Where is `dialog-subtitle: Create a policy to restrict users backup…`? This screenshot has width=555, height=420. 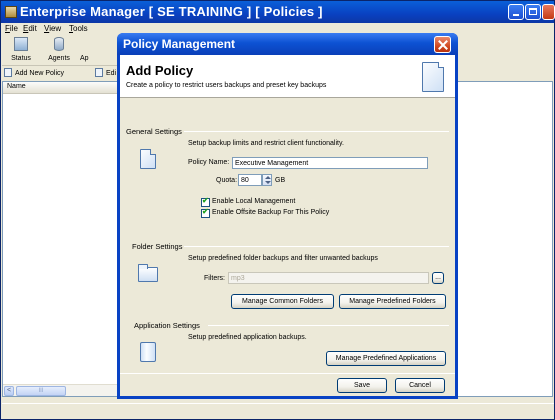 dialog-subtitle: Create a policy to restrict users backup… is located at coordinates (226, 85).